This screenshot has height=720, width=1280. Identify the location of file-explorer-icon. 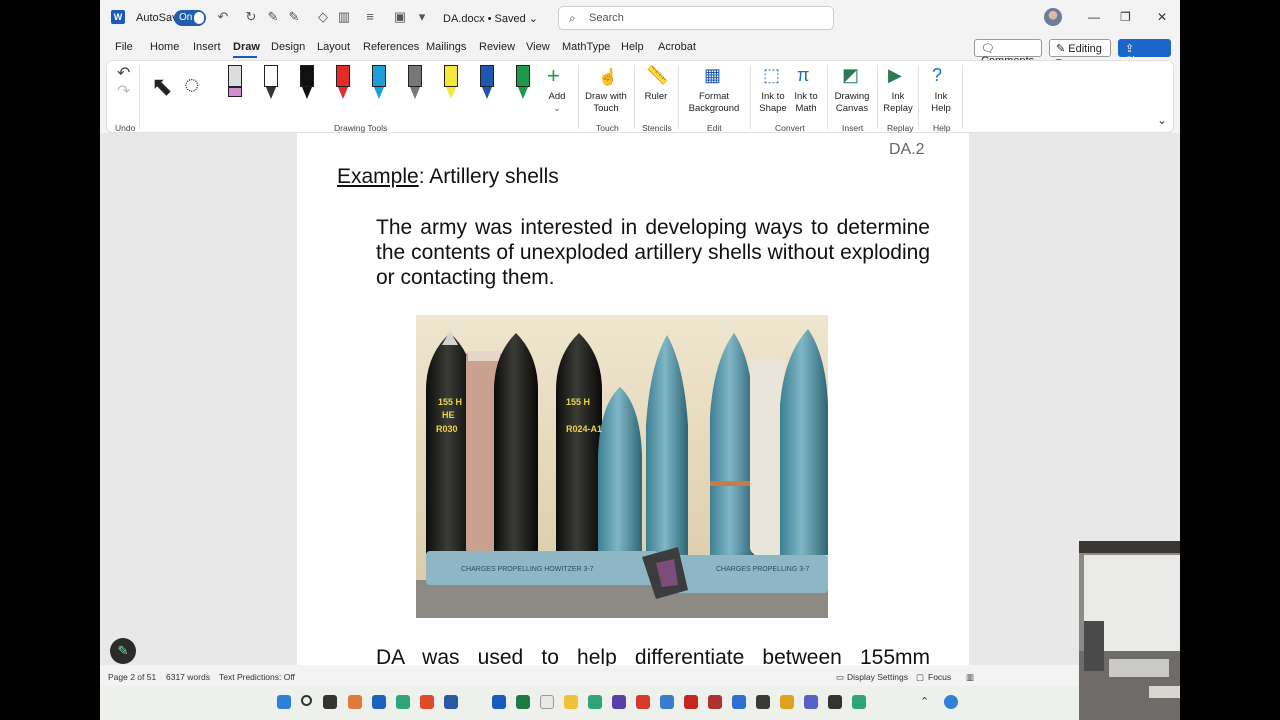
(571, 702).